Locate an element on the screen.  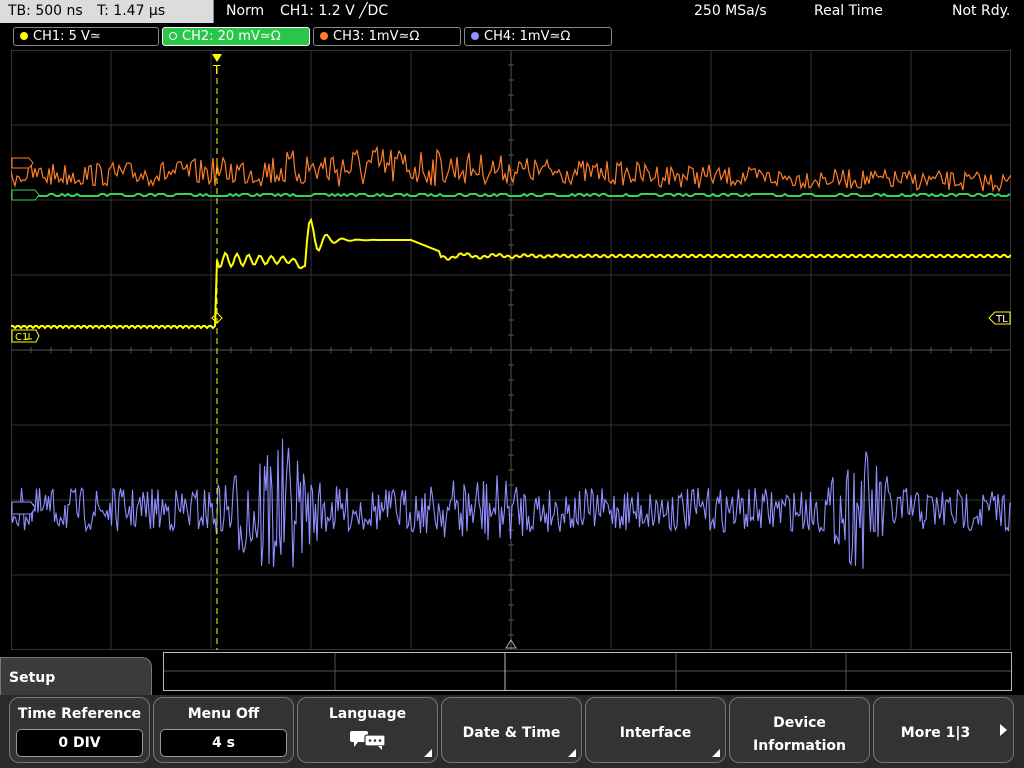
ch1-color-dot is located at coordinates (24, 36).